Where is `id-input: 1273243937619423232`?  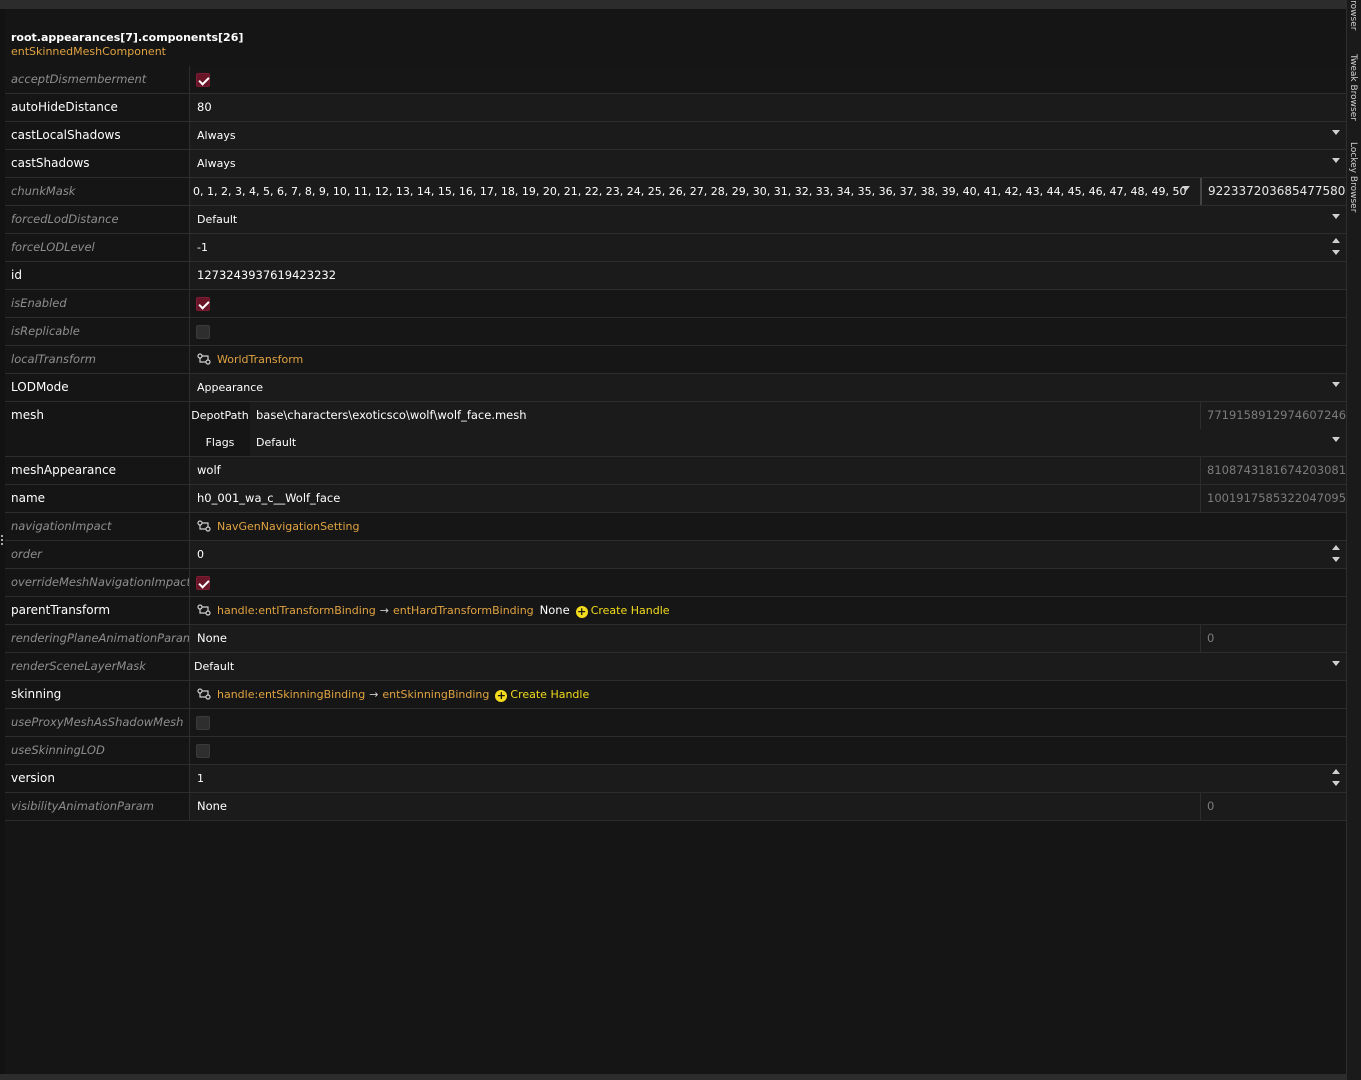 id-input: 1273243937619423232 is located at coordinates (266, 275).